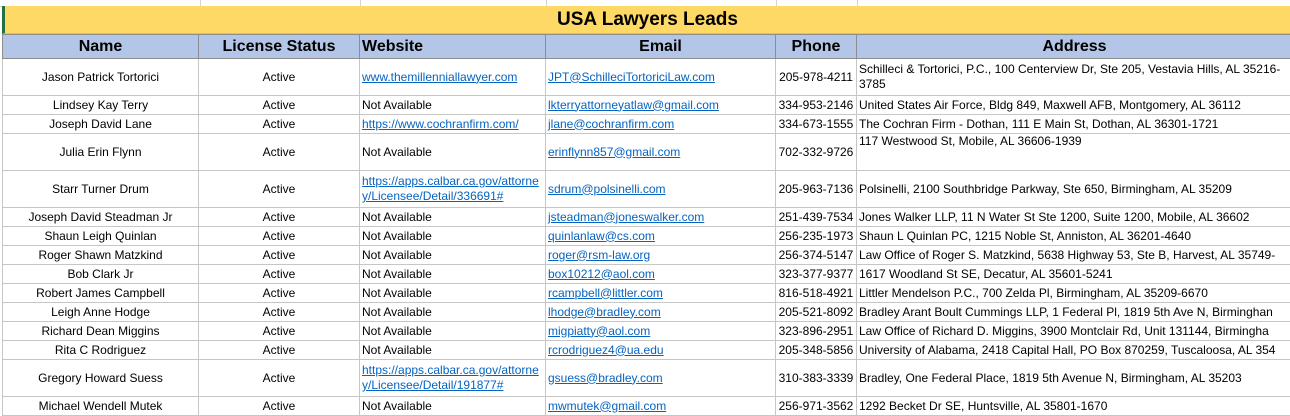 This screenshot has height=416, width=1290. What do you see at coordinates (816, 236) in the screenshot?
I see `phone-cell: 256-235-1973` at bounding box center [816, 236].